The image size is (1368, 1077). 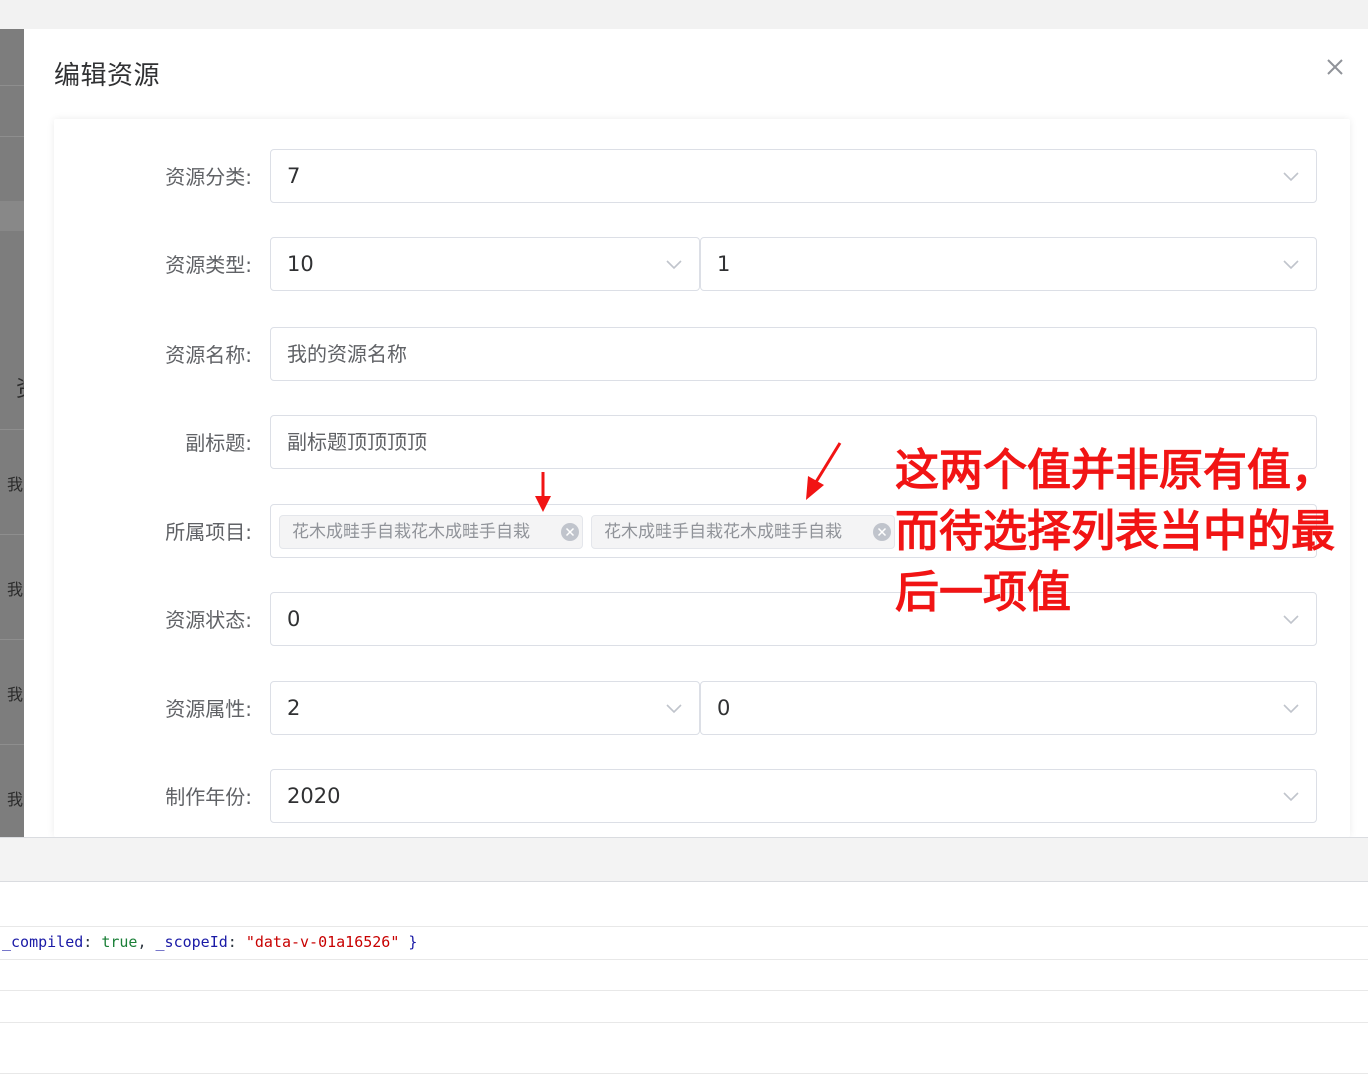 What do you see at coordinates (218, 443) in the screenshot?
I see `subtitle-label: 副标题:` at bounding box center [218, 443].